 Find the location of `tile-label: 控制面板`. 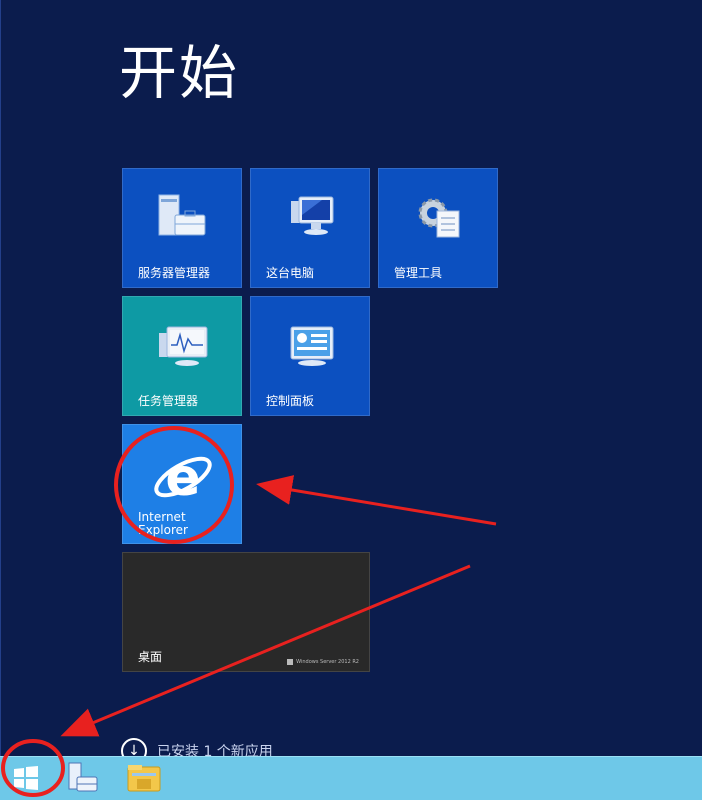

tile-label: 控制面板 is located at coordinates (290, 401).